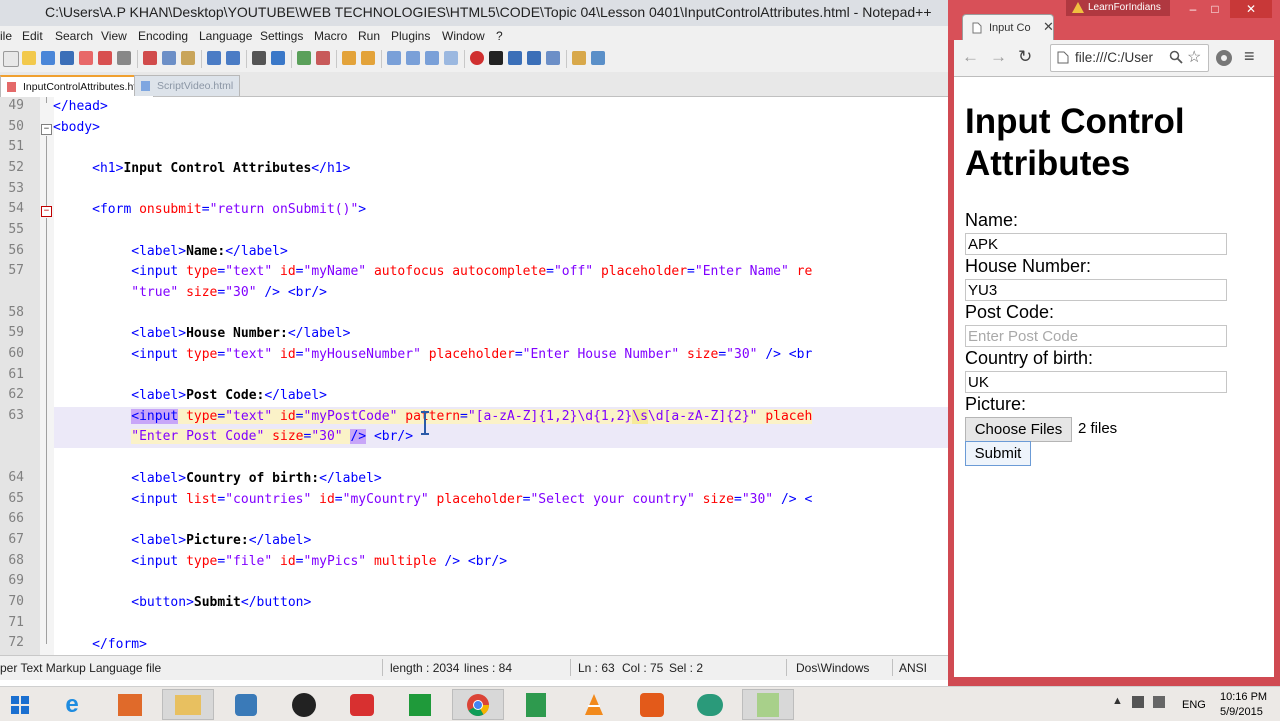  What do you see at coordinates (1194, 57) in the screenshot?
I see `bookmark-star-icon: ☆` at bounding box center [1194, 57].